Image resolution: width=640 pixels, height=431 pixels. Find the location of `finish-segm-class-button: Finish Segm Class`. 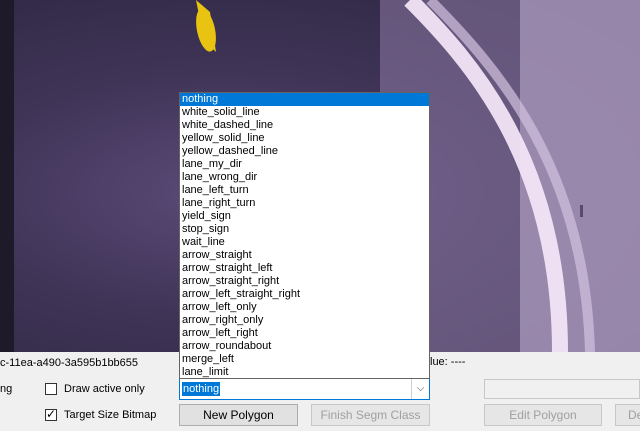

finish-segm-class-button: Finish Segm Class is located at coordinates (370, 415).